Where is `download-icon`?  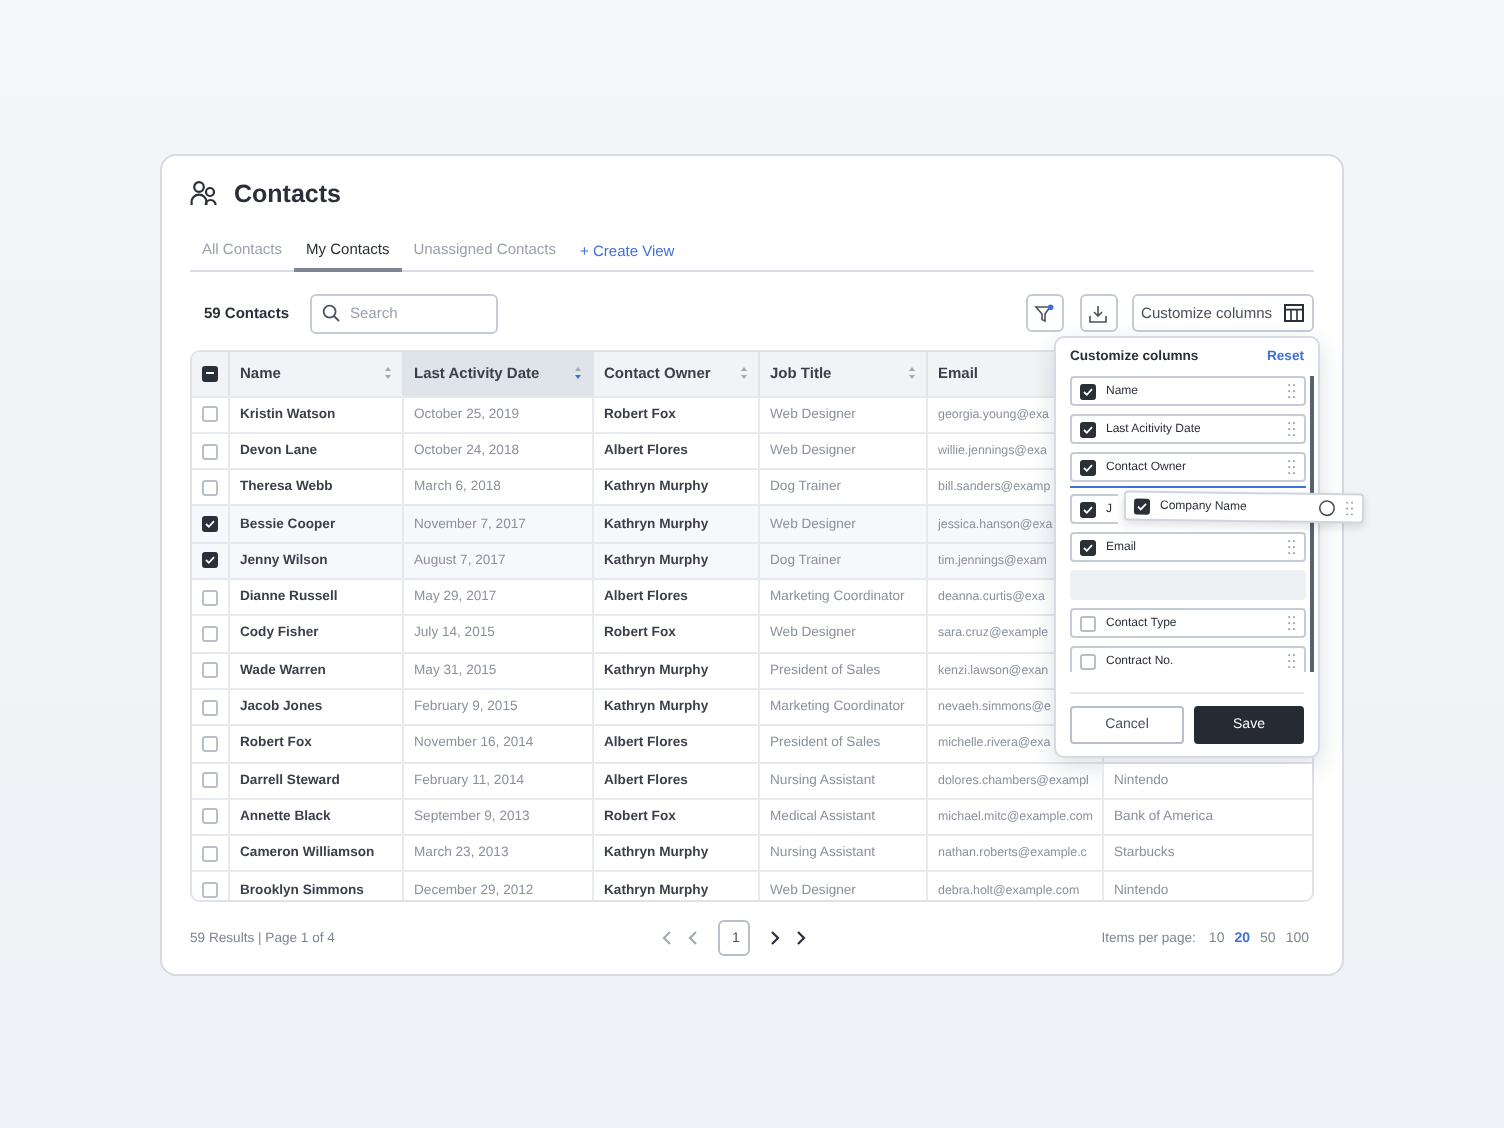 download-icon is located at coordinates (1098, 313).